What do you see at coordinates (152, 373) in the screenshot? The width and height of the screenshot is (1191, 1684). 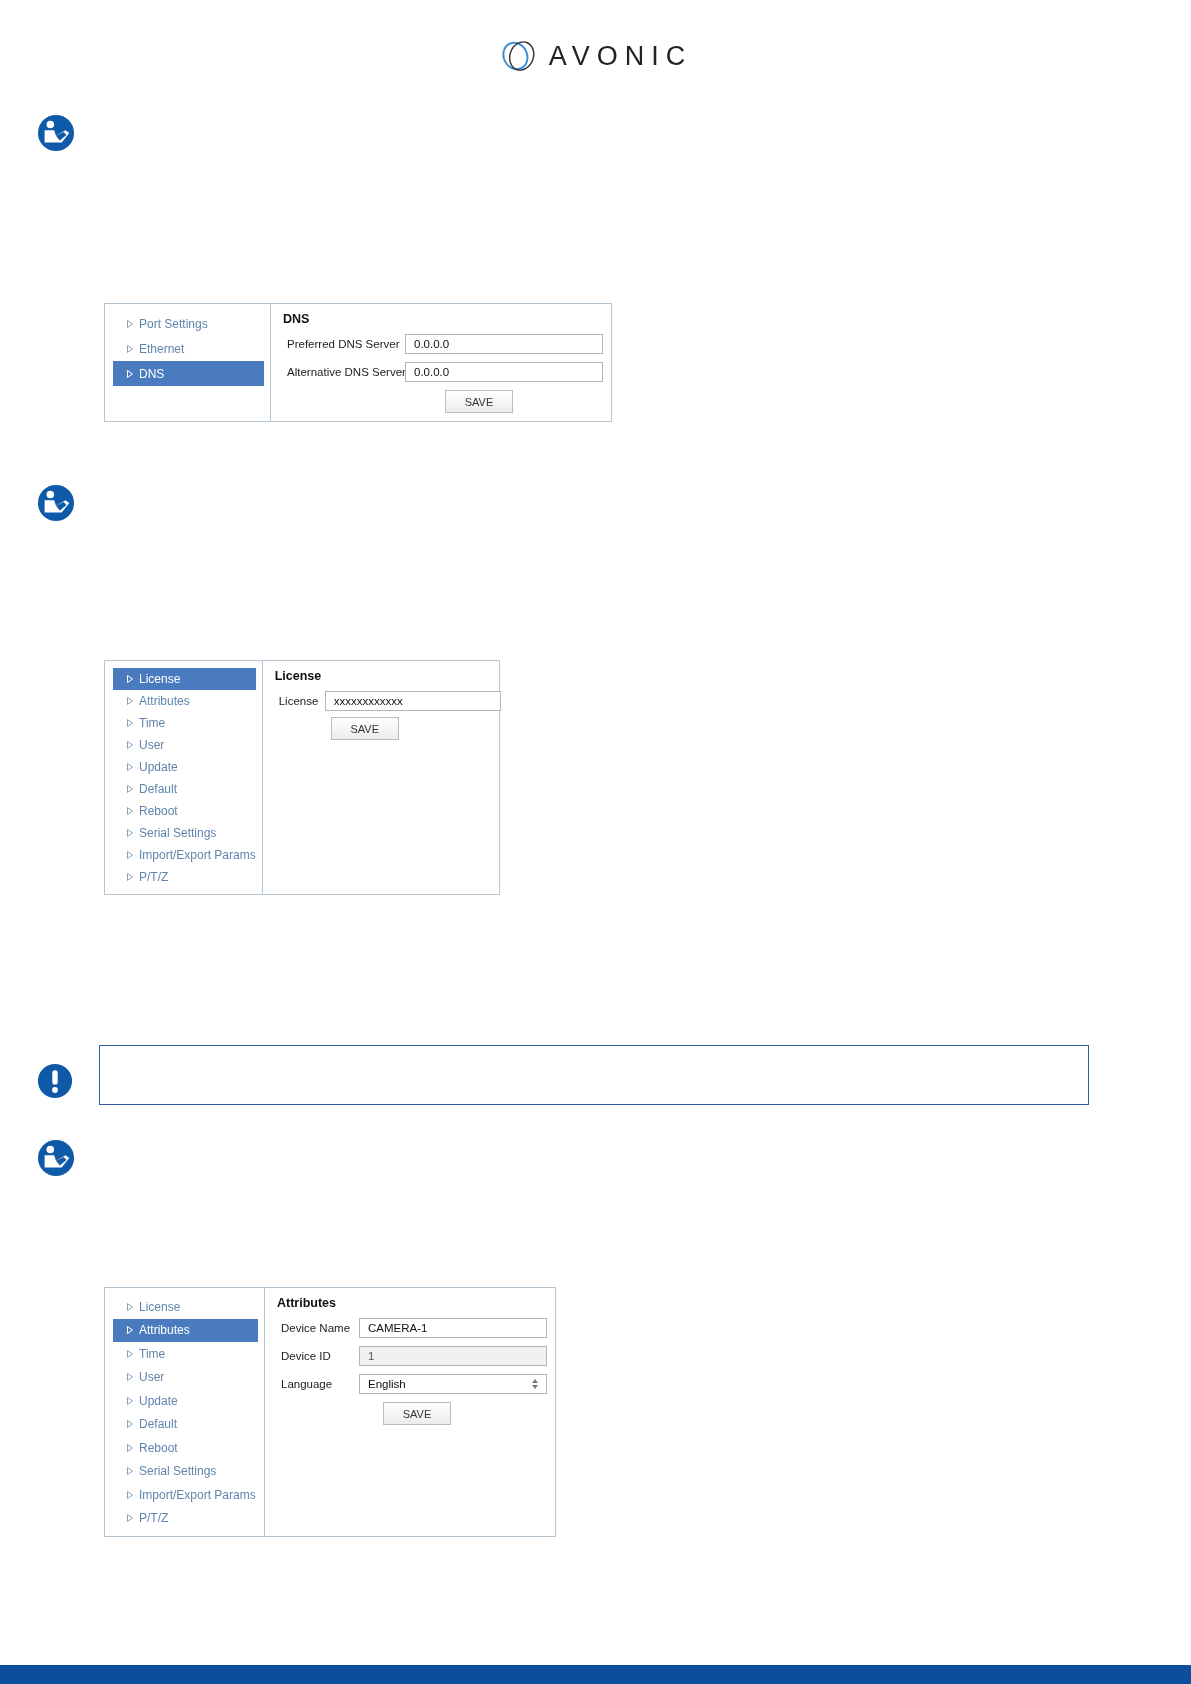 I see `sidebar-label: DNS` at bounding box center [152, 373].